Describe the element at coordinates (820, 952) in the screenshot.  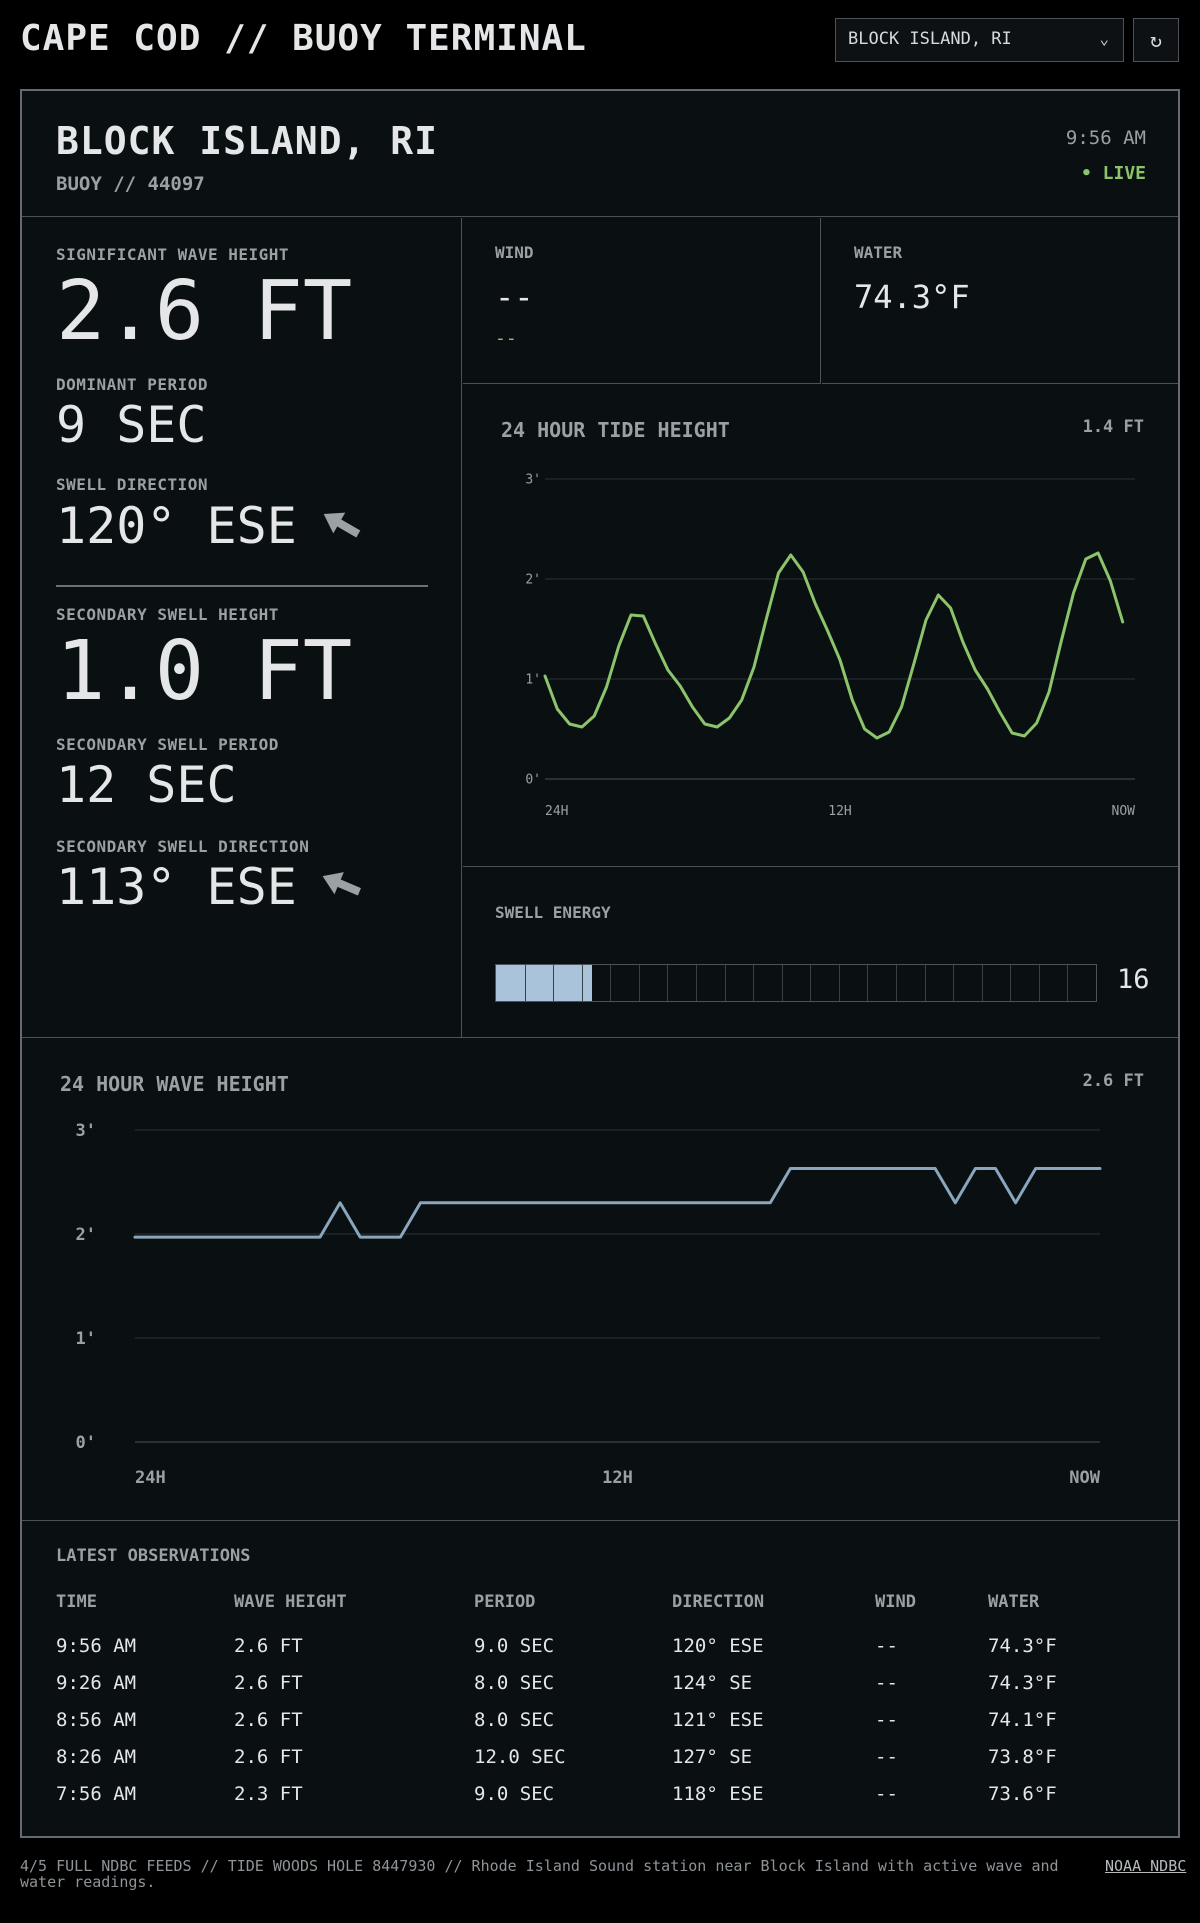
I see `swell-energy-card: SWELL ENERGY 16` at that location.